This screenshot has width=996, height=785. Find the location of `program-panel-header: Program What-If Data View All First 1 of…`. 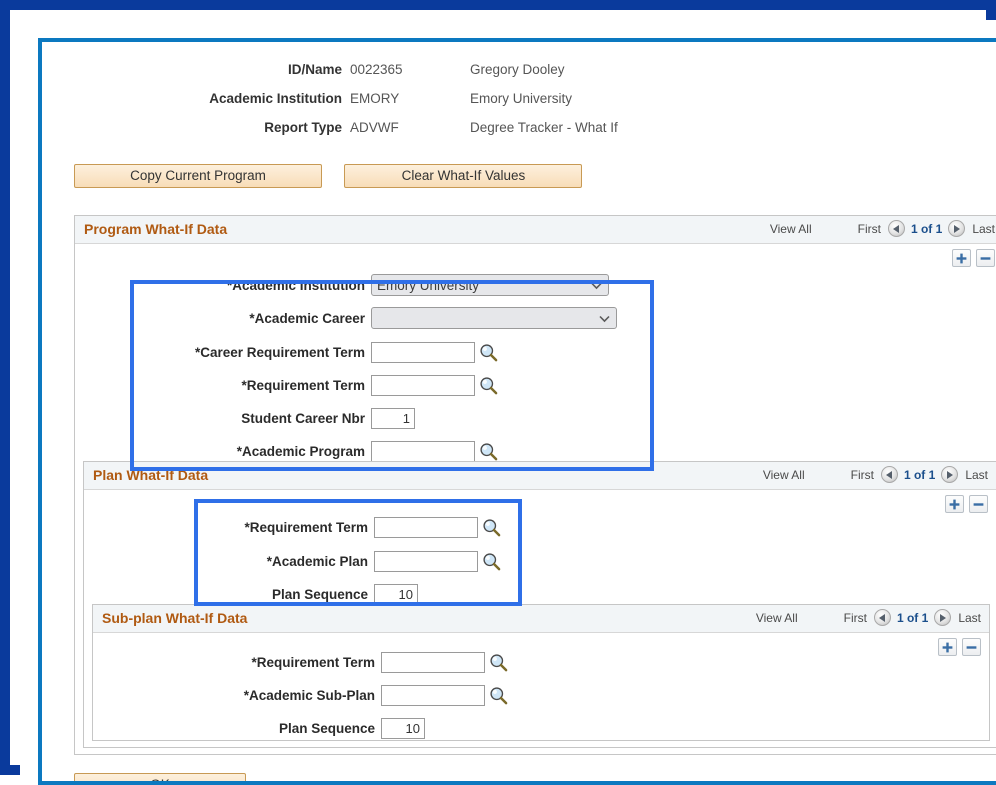

program-panel-header: Program What-If Data View All First 1 of… is located at coordinates (535, 230).